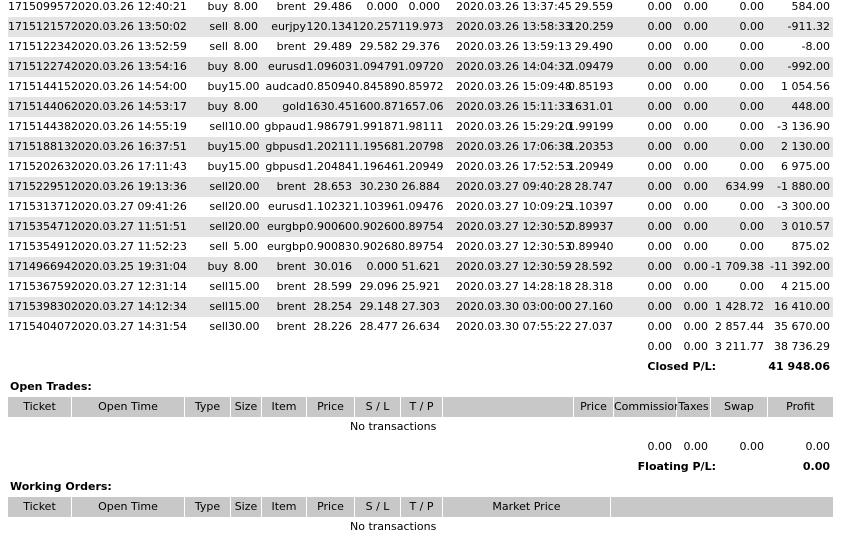 The height and width of the screenshot is (540, 841). I want to click on col-commission: Commission, so click(647, 407).